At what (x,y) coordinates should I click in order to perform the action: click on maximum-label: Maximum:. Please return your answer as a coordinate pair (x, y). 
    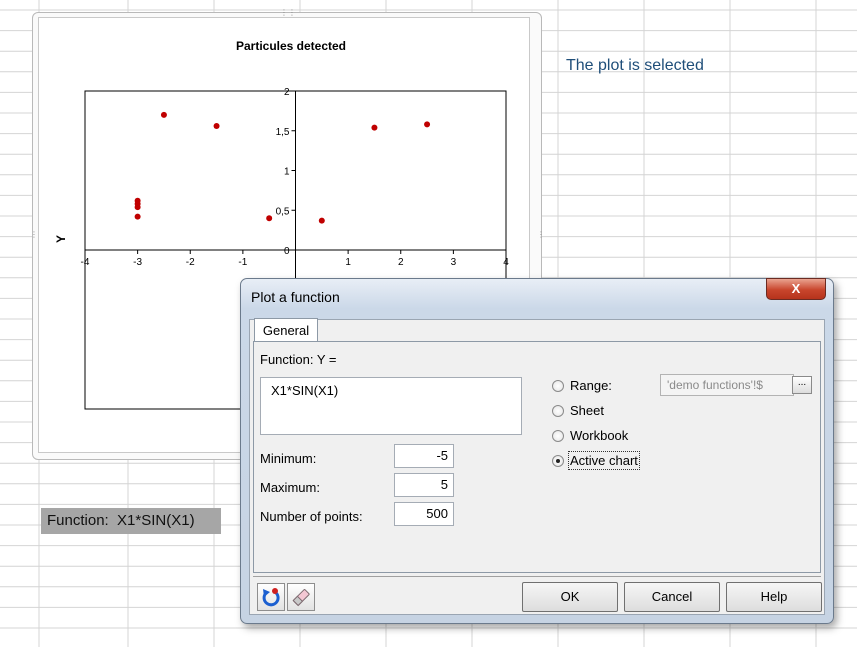
    Looking at the image, I should click on (290, 487).